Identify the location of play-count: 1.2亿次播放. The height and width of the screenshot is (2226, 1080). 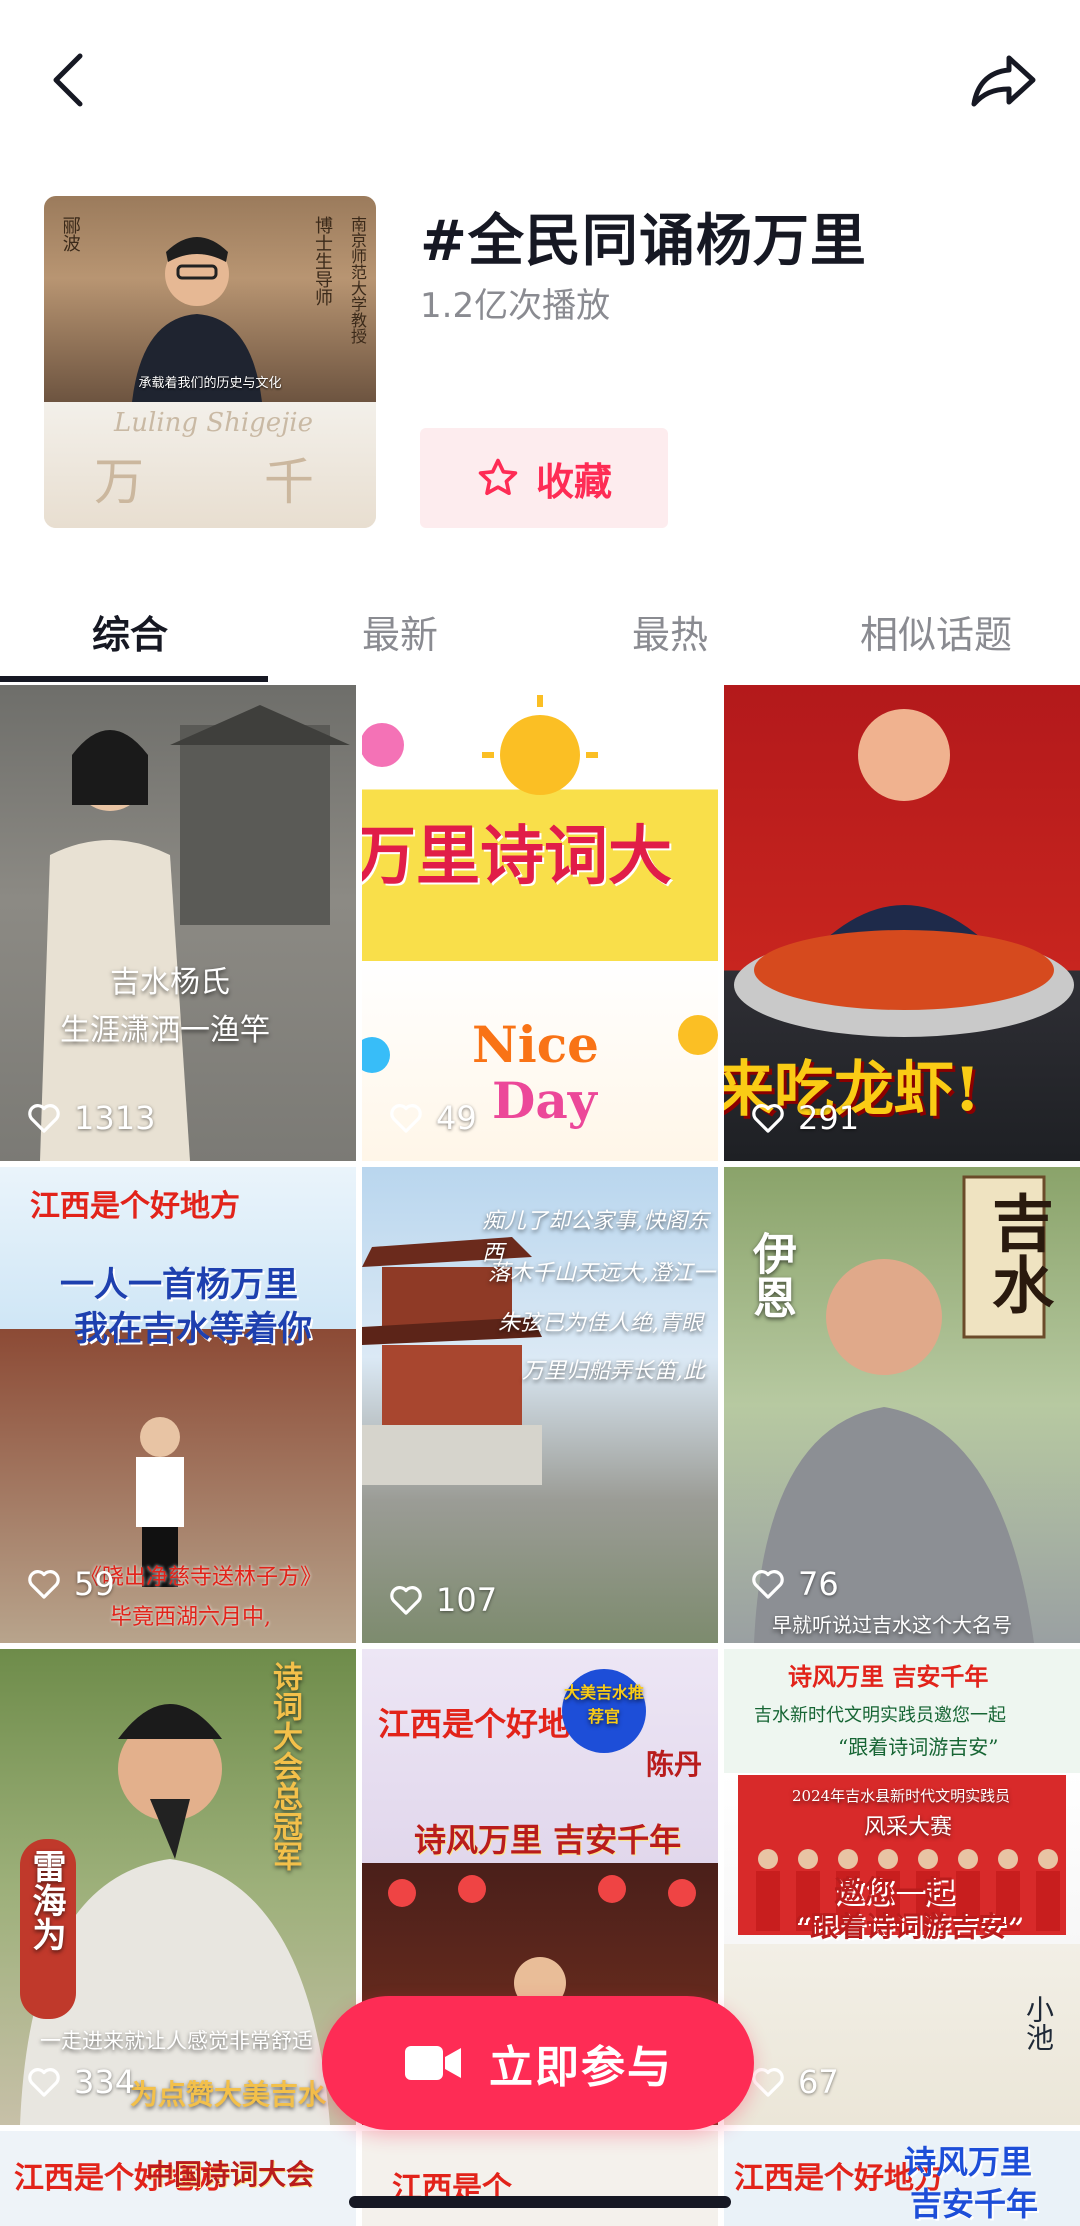
(515, 306).